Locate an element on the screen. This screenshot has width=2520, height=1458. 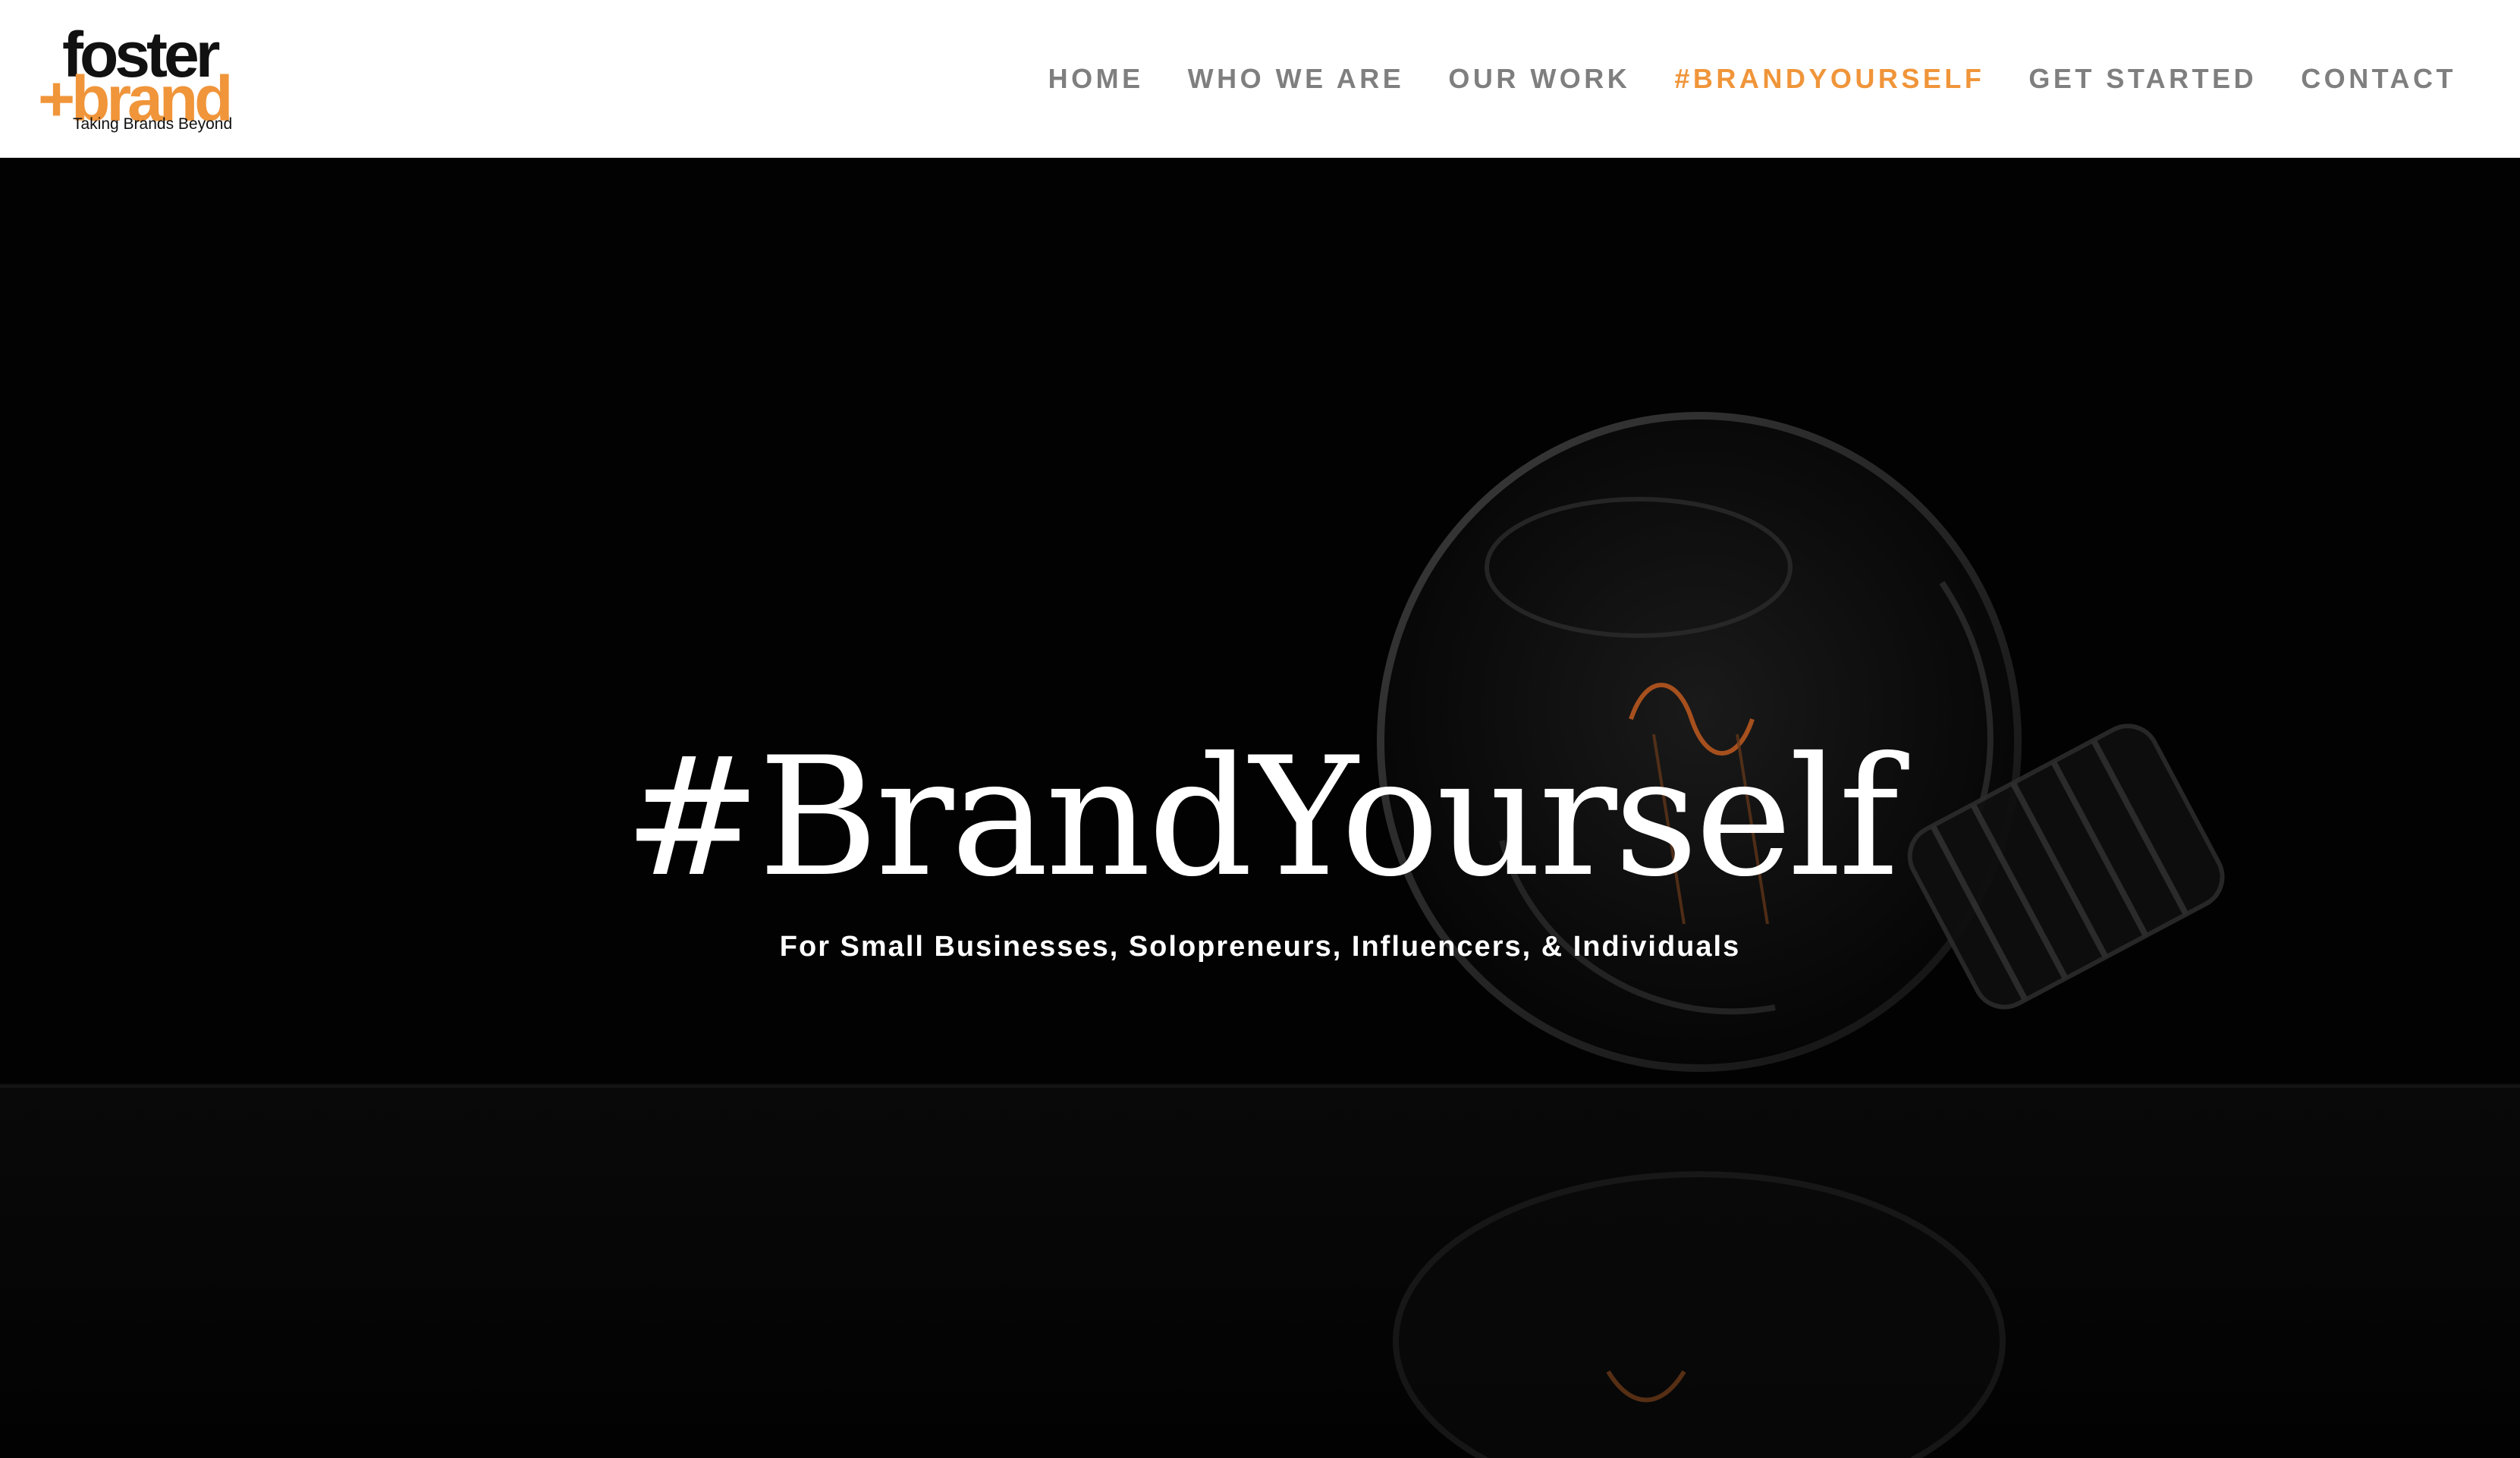
nav-item-our-work: OUR WORK is located at coordinates (1539, 79).